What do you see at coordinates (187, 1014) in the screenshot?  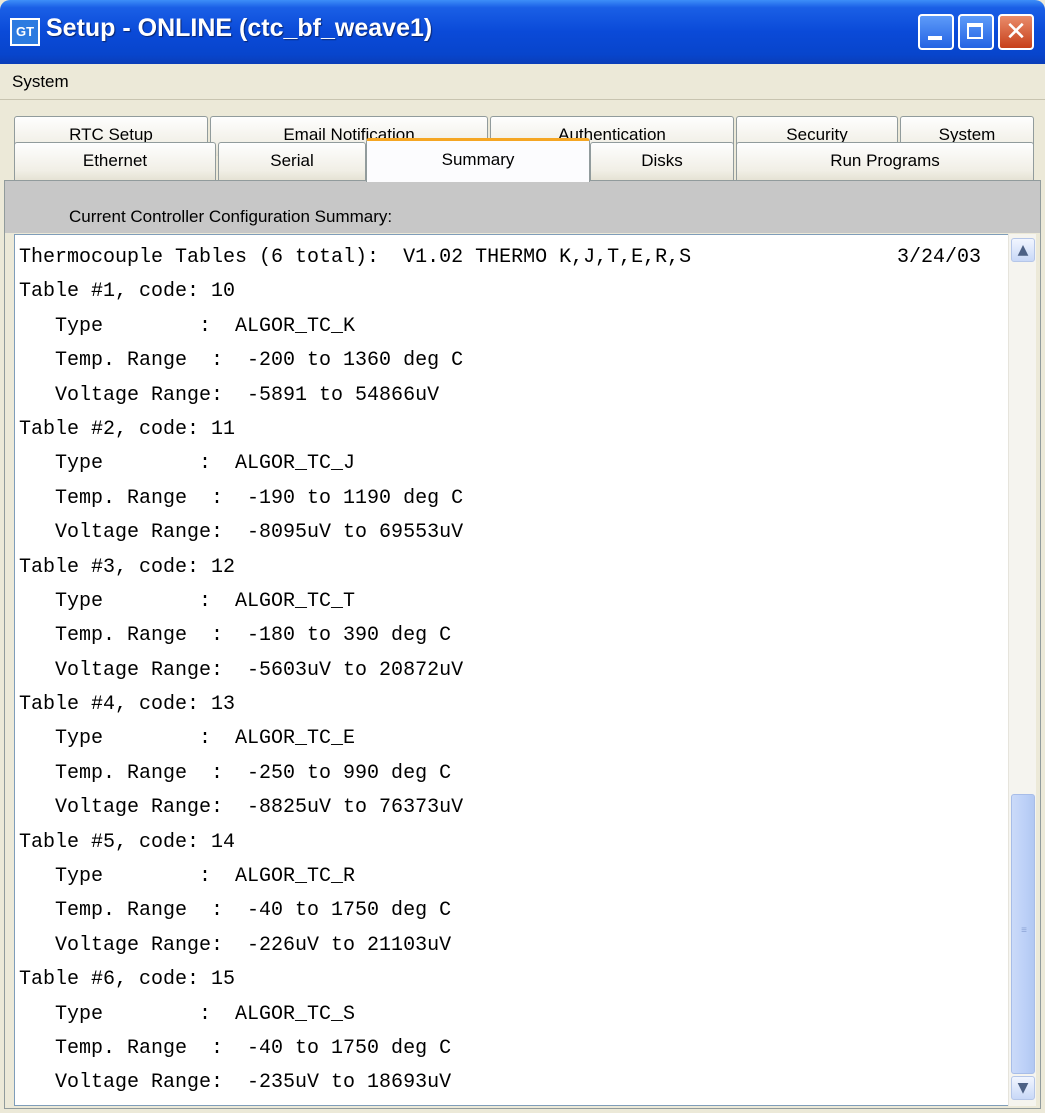 I see `summary-line: Type : ALGOR_TC_S` at bounding box center [187, 1014].